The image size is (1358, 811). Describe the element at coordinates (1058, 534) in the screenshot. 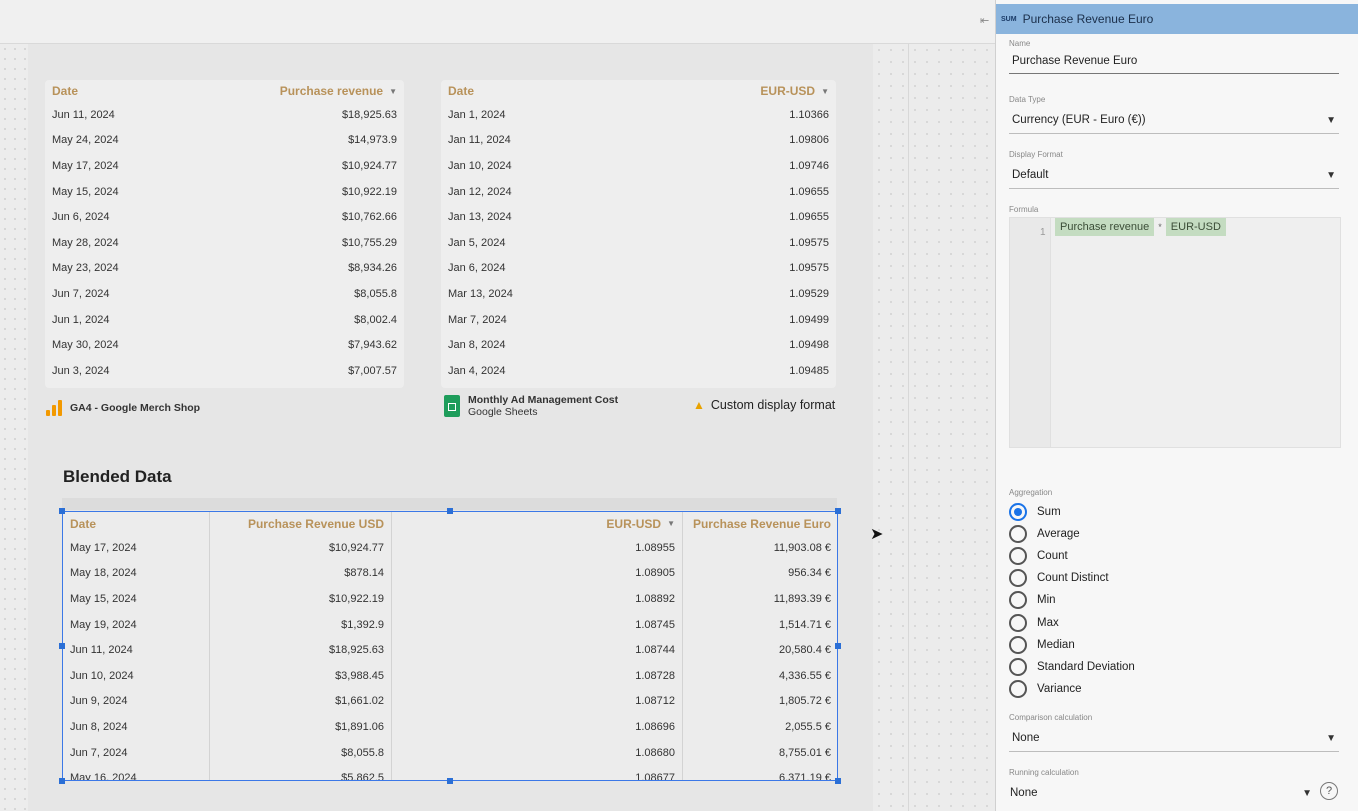

I see `aggregation-option-label: Average` at that location.